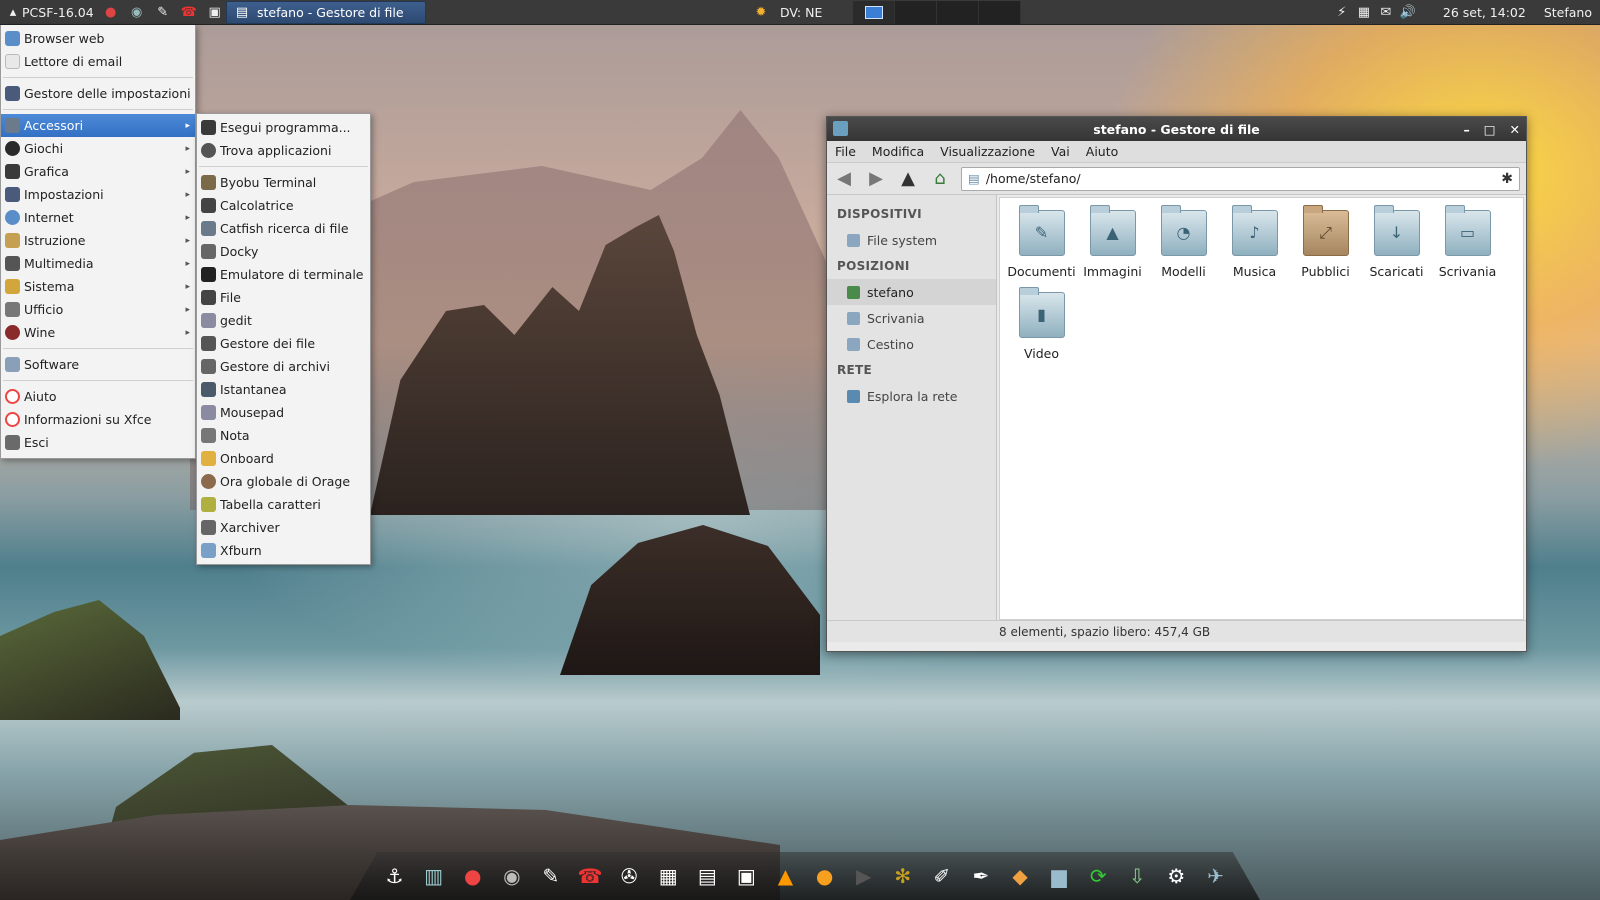 Image resolution: width=1600 pixels, height=900 pixels. I want to click on applications-menu-button: ▴ PCSF-16.04, so click(49, 12).